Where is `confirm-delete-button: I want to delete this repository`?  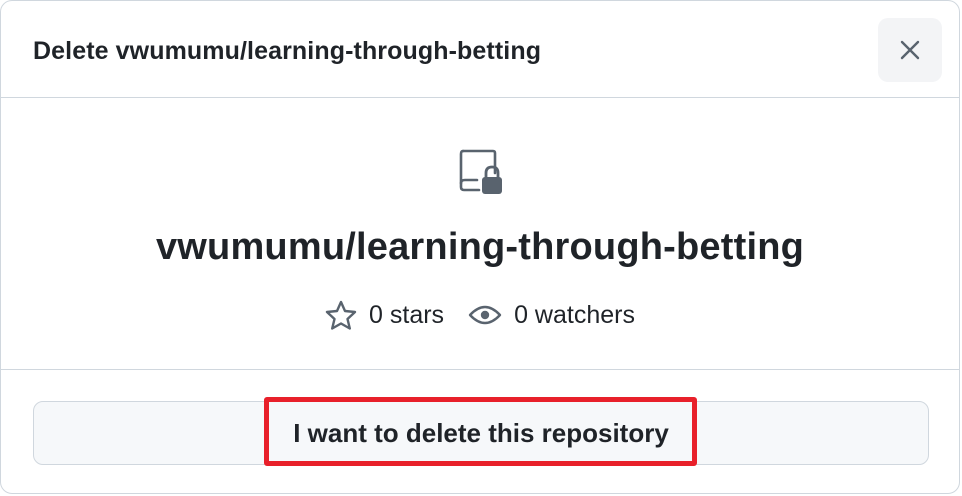
confirm-delete-button: I want to delete this repository is located at coordinates (481, 433).